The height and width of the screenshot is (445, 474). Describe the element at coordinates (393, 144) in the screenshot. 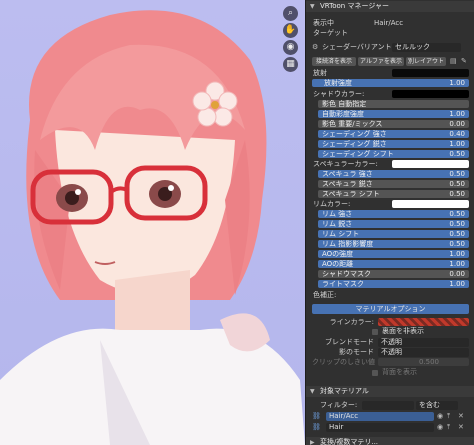

I see `setting-slider: シェーディング 鋭さ 1.00` at that location.